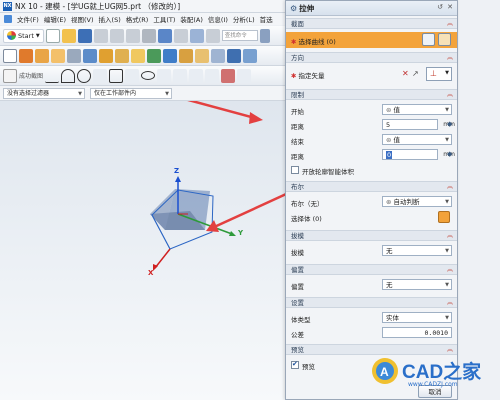  Describe the element at coordinates (212, 35) in the screenshot. I see `options-icon` at that location.